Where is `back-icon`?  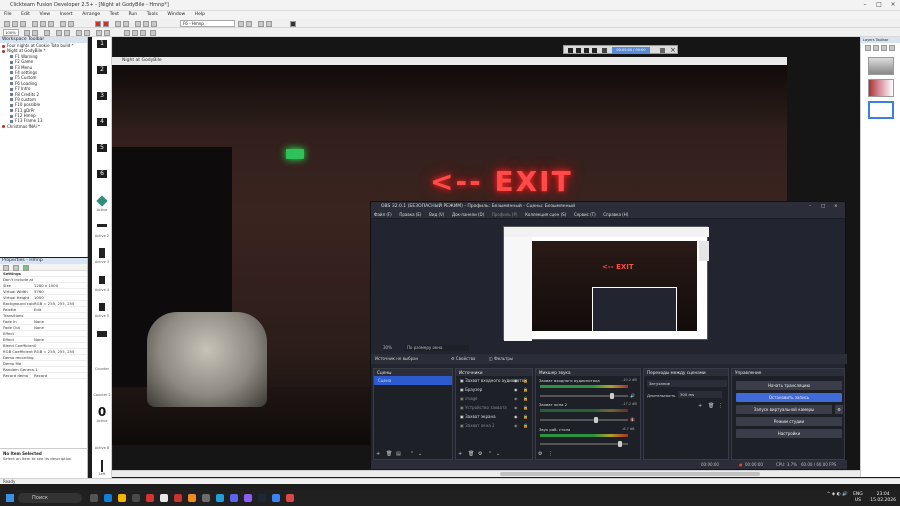 back-icon is located at coordinates (107, 33).